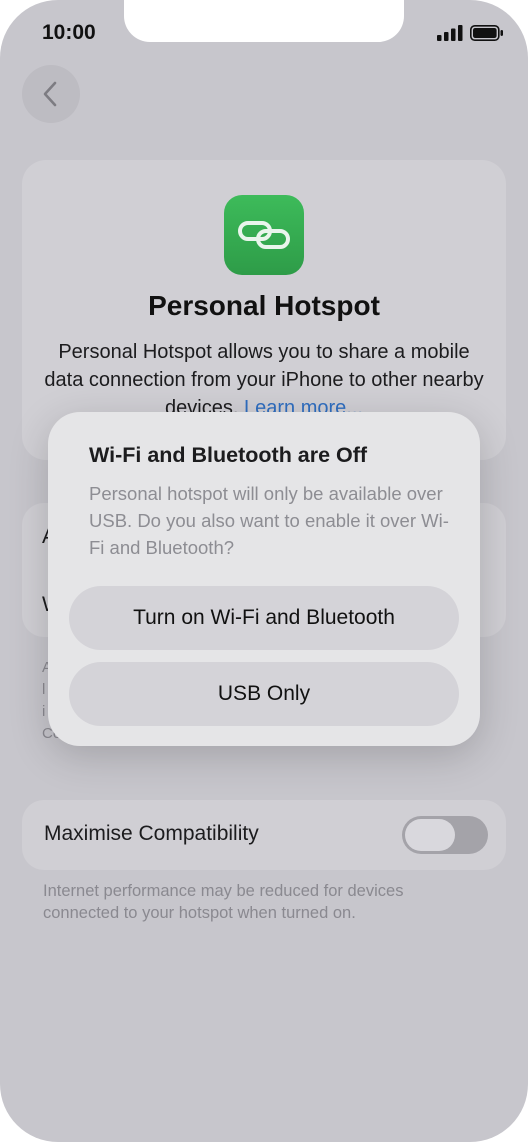 The height and width of the screenshot is (1142, 528). Describe the element at coordinates (69, 32) in the screenshot. I see `status-time: 10:00` at that location.